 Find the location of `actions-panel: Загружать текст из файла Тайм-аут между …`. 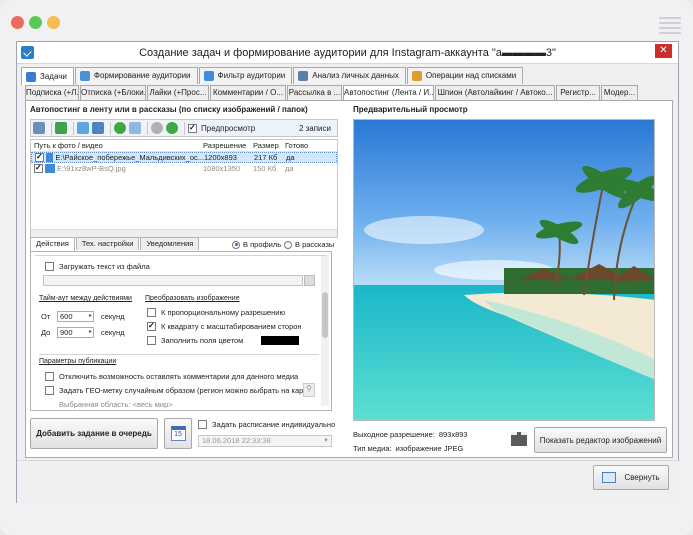

actions-panel: Загружать текст из файла Тайм-аут между … is located at coordinates (181, 331).